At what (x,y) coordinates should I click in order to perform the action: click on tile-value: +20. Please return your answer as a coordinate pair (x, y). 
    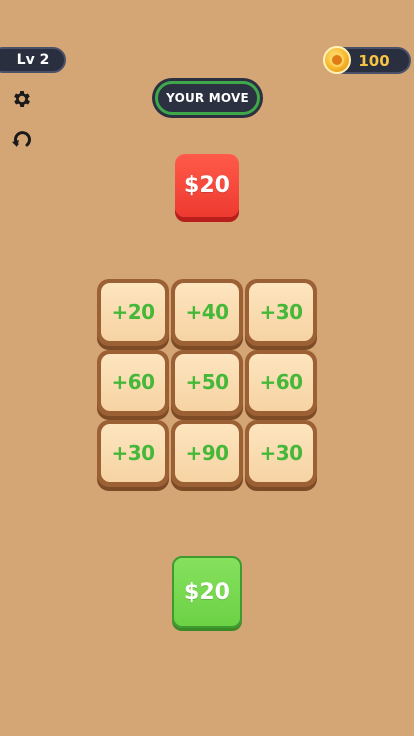
    Looking at the image, I should click on (133, 311).